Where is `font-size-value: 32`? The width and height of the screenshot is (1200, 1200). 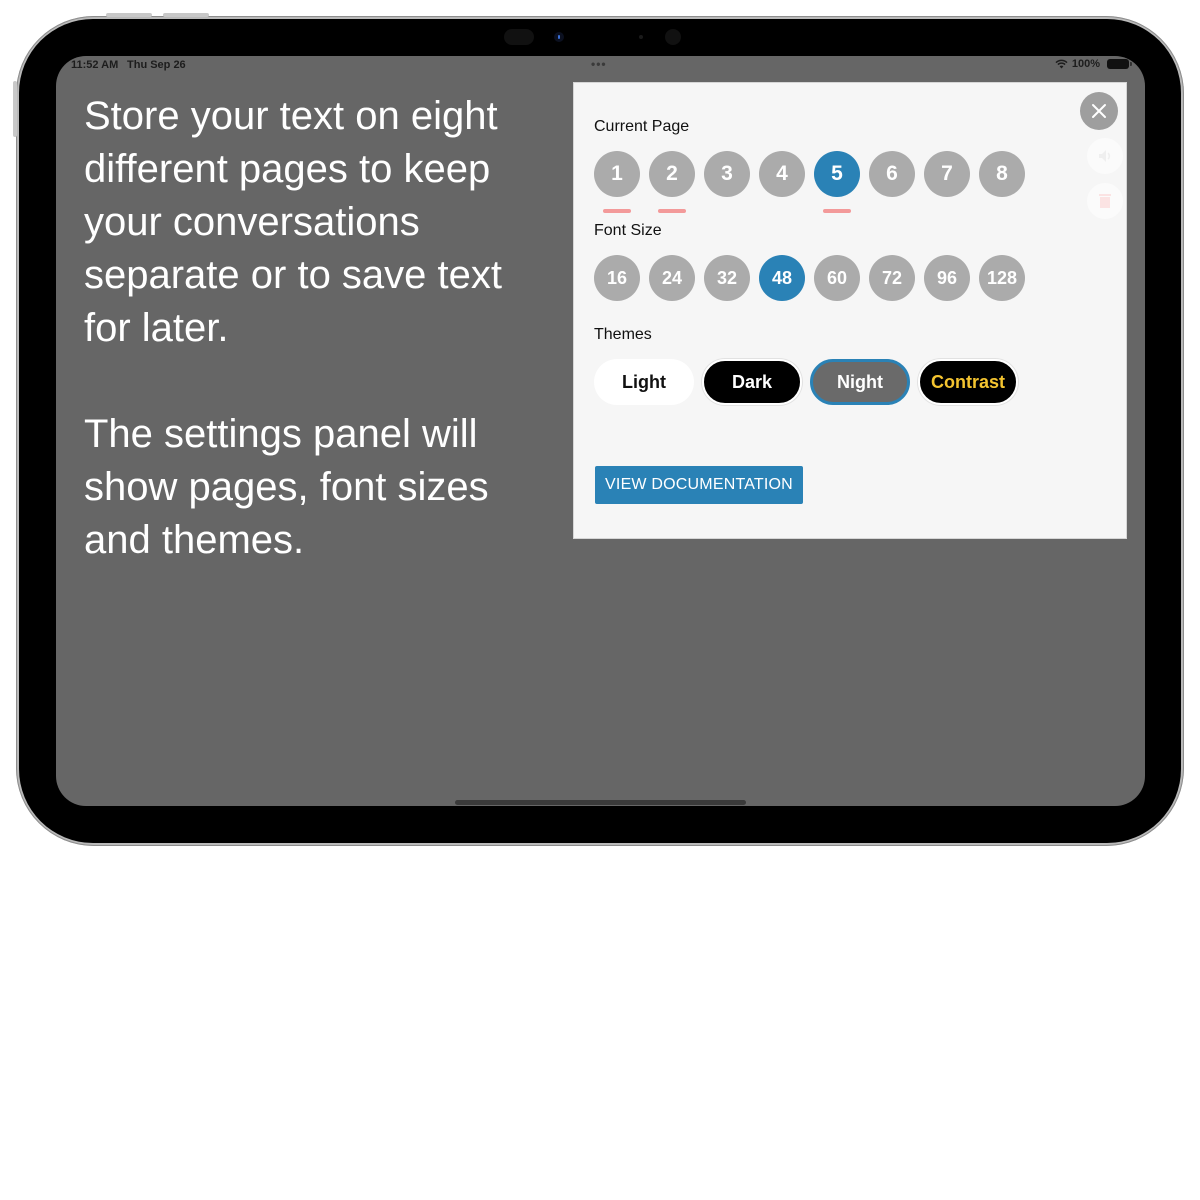
font-size-value: 32 is located at coordinates (727, 277).